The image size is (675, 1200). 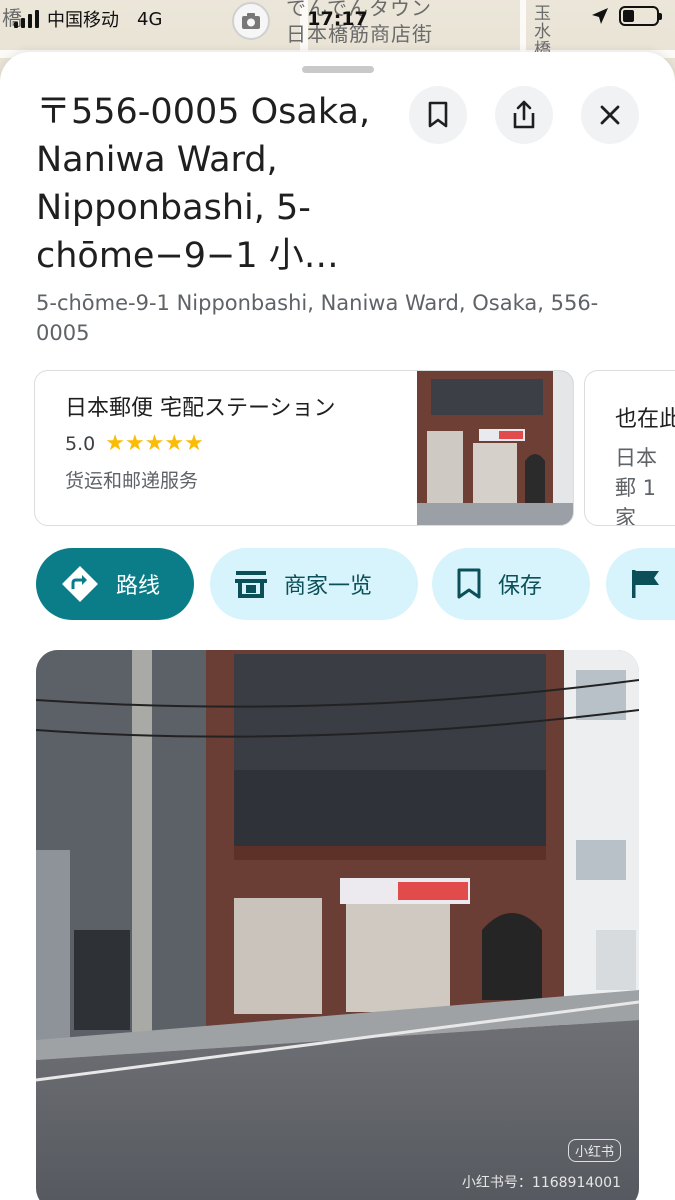 What do you see at coordinates (115, 584) in the screenshot?
I see `directions-button: 路线` at bounding box center [115, 584].